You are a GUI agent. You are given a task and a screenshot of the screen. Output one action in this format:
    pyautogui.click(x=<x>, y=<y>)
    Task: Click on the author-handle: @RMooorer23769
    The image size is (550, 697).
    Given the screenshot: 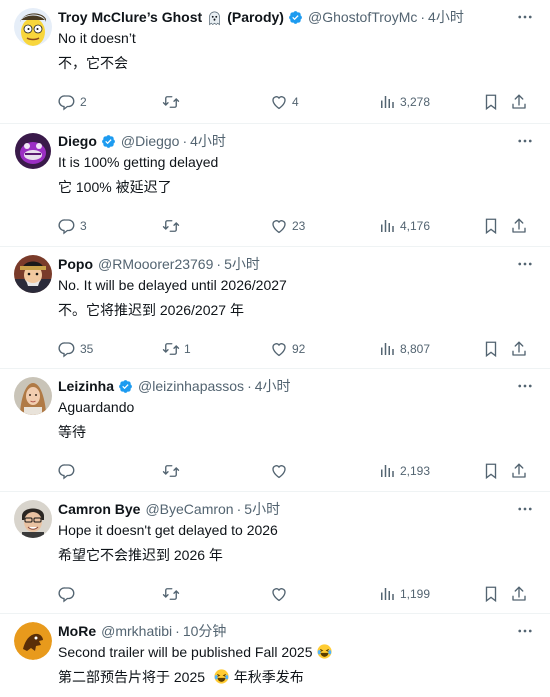 What is the action you would take?
    pyautogui.click(x=155, y=264)
    